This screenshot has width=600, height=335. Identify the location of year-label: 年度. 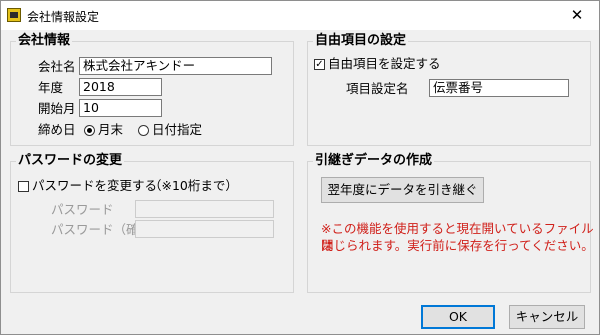
(51, 87).